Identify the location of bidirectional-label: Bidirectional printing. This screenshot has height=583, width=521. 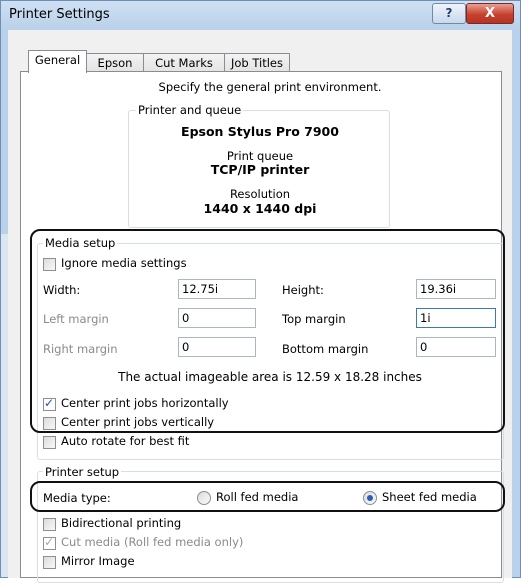
(121, 523).